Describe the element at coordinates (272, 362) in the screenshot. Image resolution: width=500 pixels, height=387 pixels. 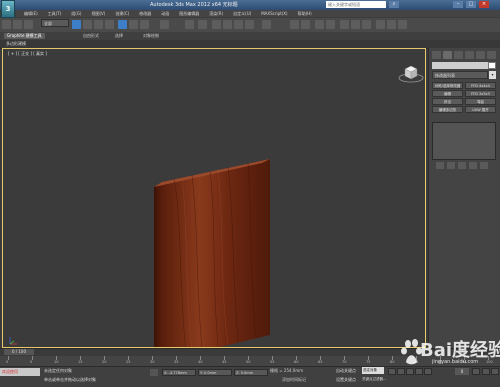
I see `track-bar-tick-label: 55` at that location.